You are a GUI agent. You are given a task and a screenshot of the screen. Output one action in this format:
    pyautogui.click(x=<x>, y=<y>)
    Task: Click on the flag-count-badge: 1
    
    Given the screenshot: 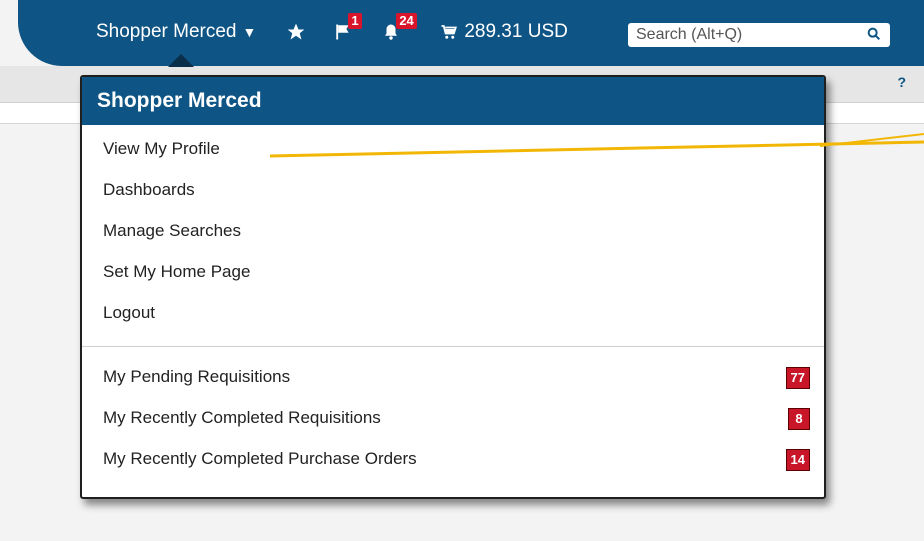 What is the action you would take?
    pyautogui.click(x=355, y=21)
    